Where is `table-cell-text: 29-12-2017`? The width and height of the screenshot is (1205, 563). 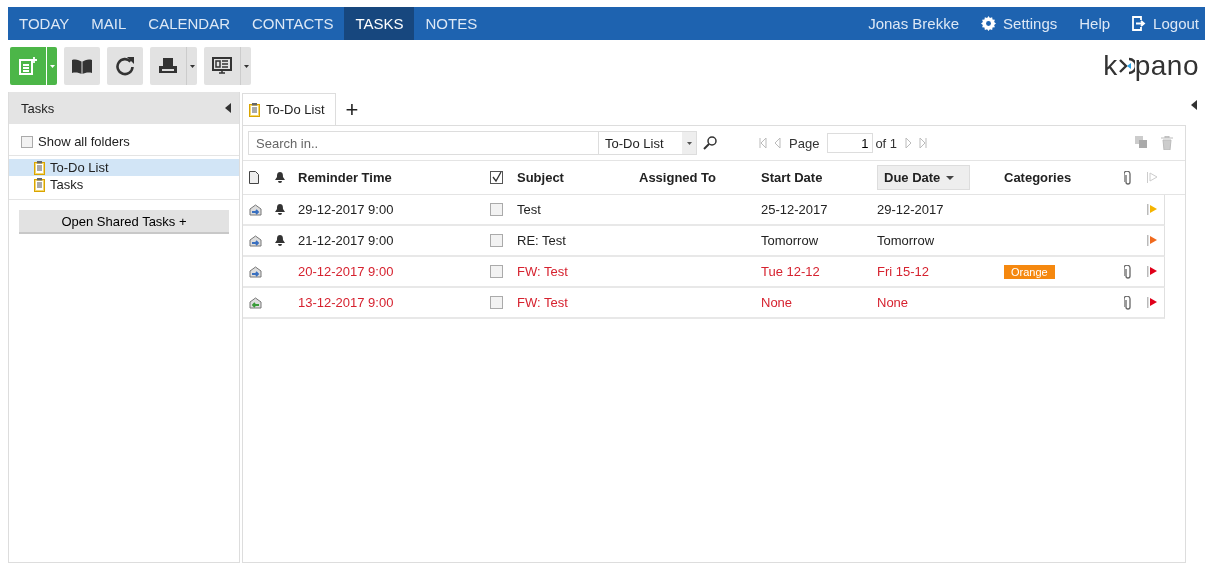 table-cell-text: 29-12-2017 is located at coordinates (911, 209).